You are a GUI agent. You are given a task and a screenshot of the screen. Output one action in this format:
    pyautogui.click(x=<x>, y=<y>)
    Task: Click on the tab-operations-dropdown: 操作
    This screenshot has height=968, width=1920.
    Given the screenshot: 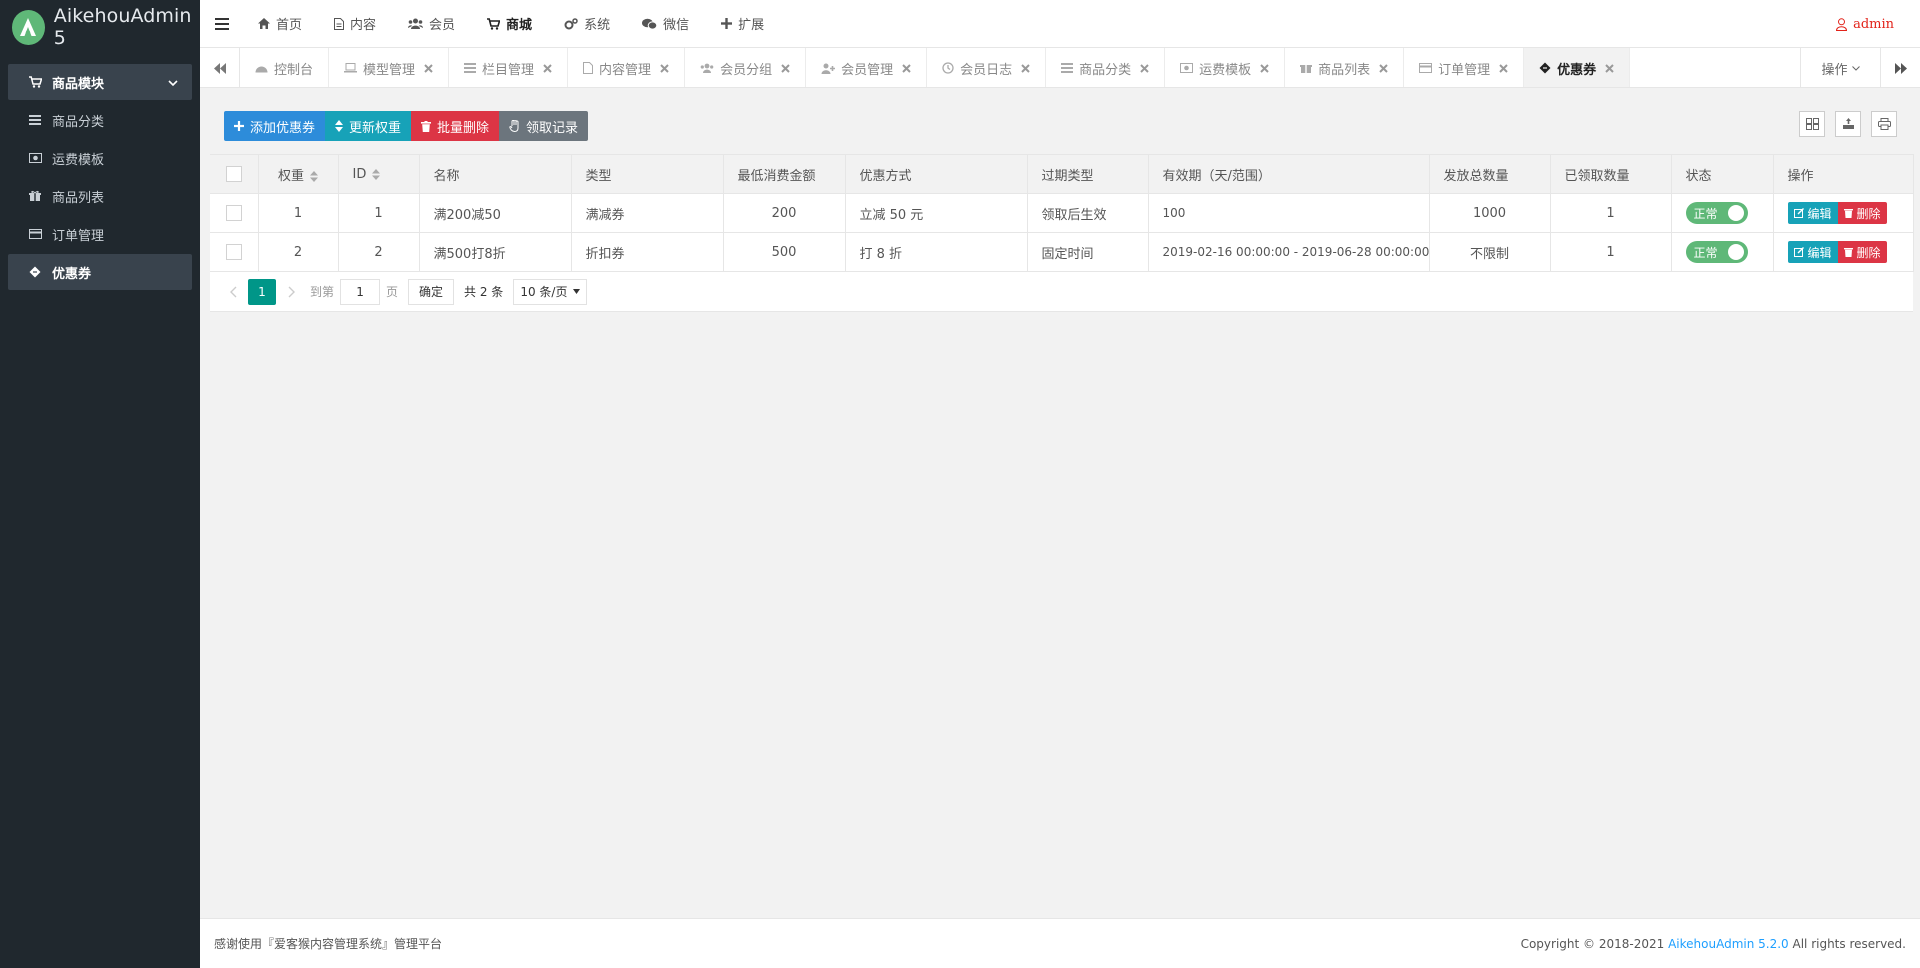 What is the action you would take?
    pyautogui.click(x=1840, y=68)
    